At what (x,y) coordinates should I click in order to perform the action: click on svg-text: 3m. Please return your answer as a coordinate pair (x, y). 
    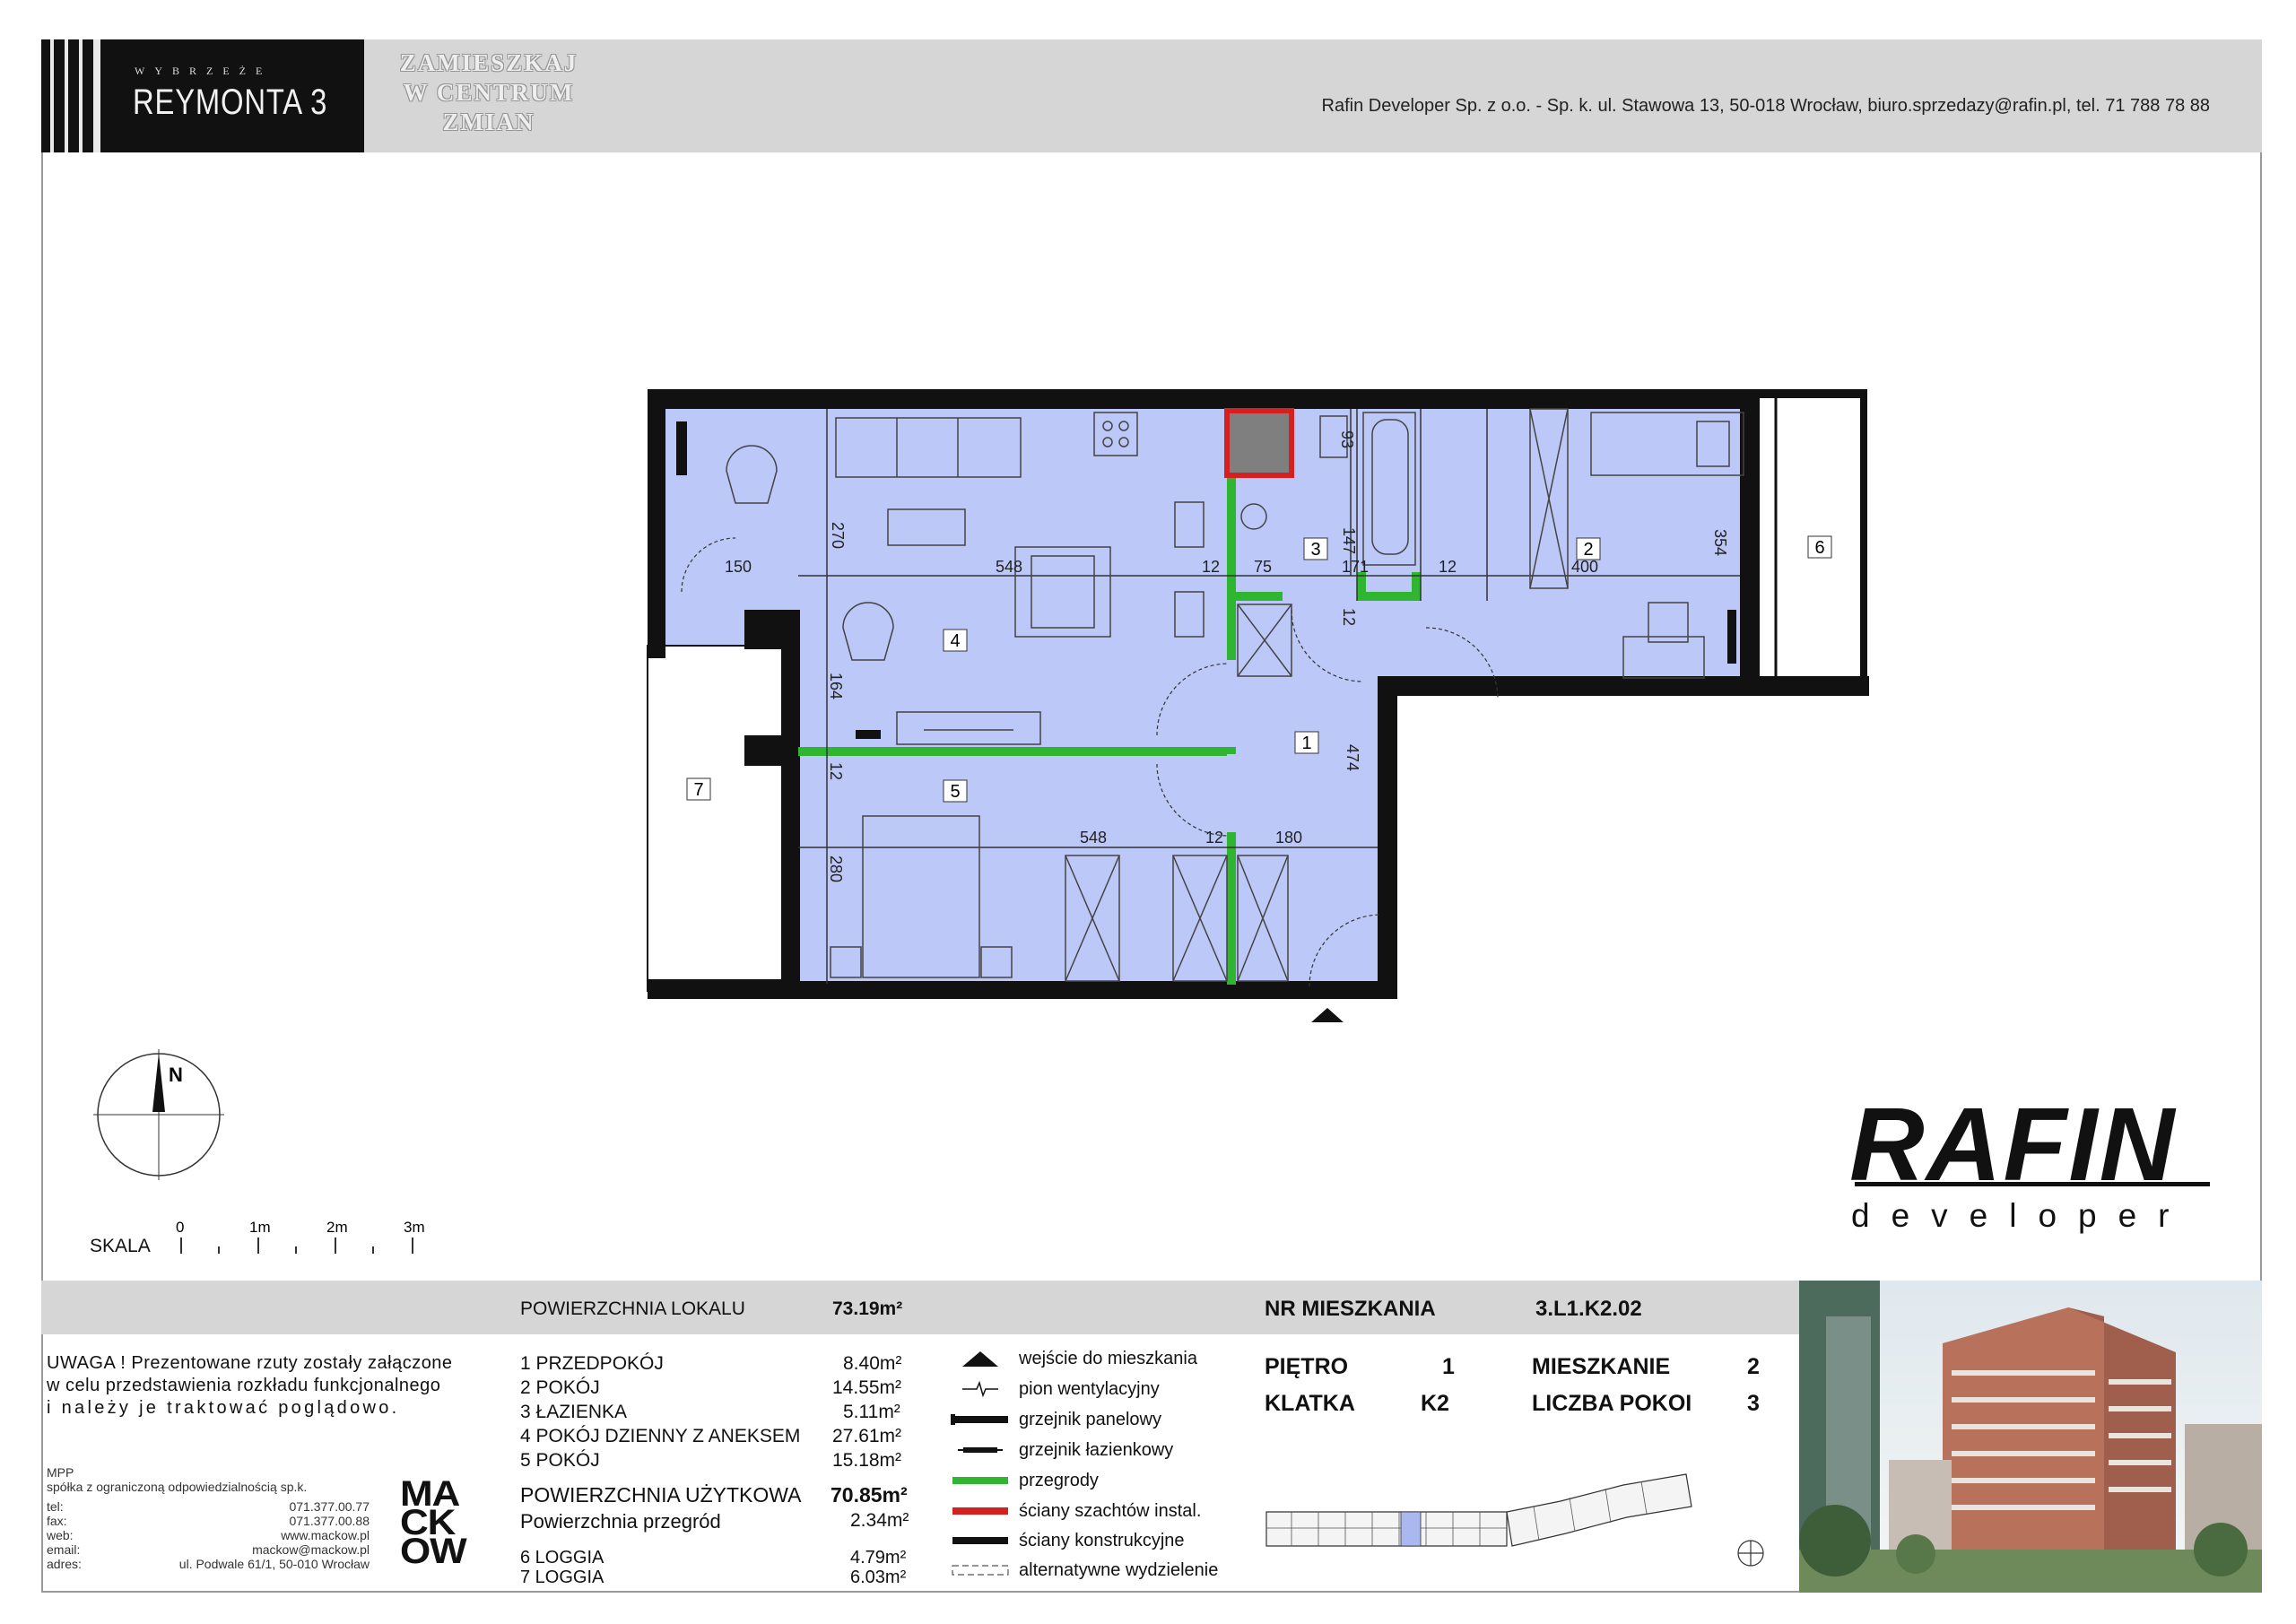
    Looking at the image, I should click on (414, 1227).